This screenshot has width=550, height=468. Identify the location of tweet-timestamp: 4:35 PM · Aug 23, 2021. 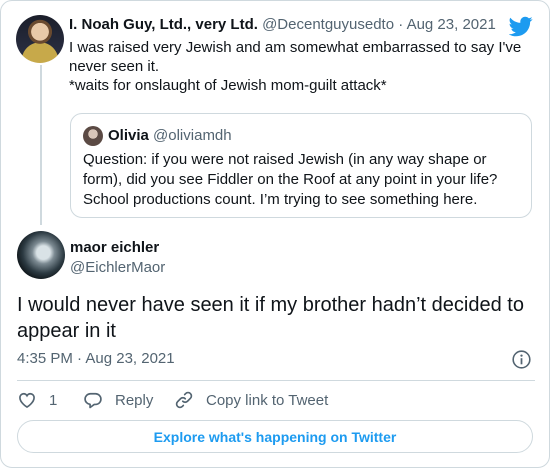
(96, 359).